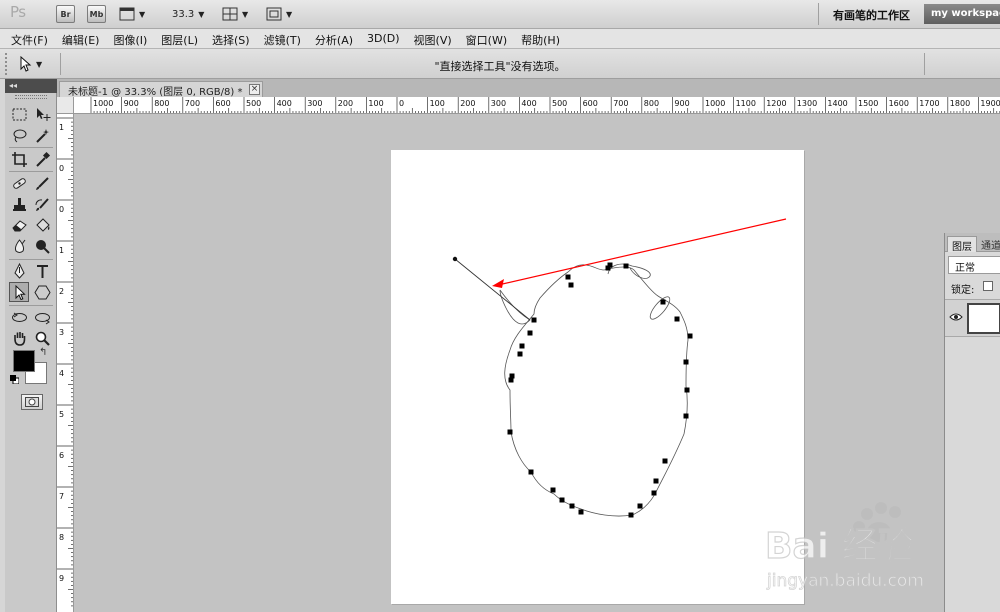 The height and width of the screenshot is (612, 1000). Describe the element at coordinates (974, 265) in the screenshot. I see `blend-mode-select: 正常` at that location.